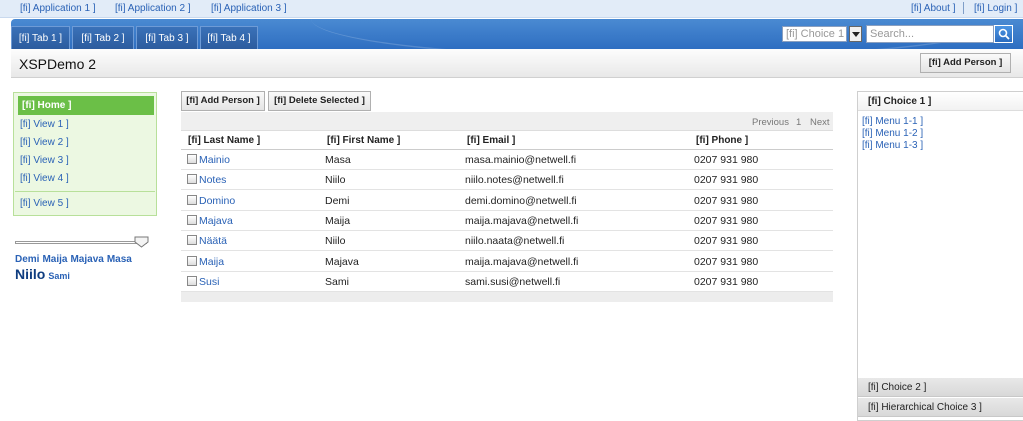 The width and height of the screenshot is (1023, 421). Describe the element at coordinates (141, 242) in the screenshot. I see `slider-handle` at that location.